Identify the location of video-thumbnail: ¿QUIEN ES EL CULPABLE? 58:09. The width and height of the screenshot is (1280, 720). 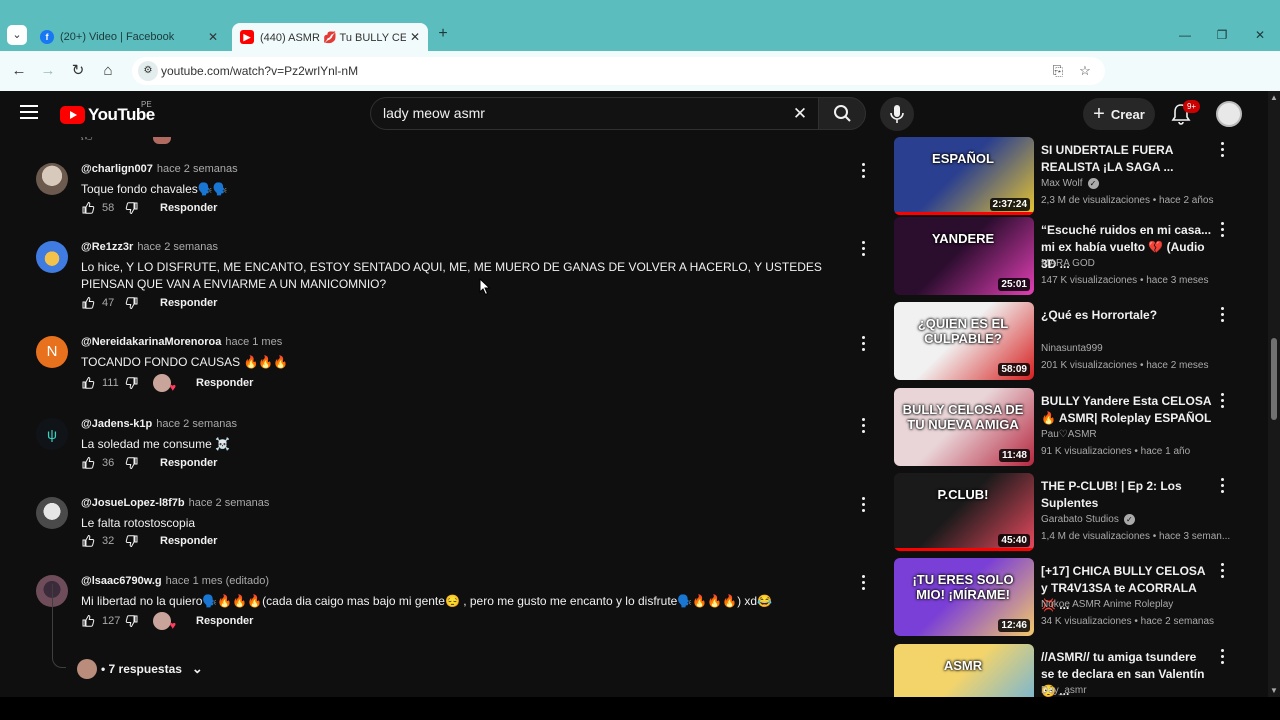
(964, 341).